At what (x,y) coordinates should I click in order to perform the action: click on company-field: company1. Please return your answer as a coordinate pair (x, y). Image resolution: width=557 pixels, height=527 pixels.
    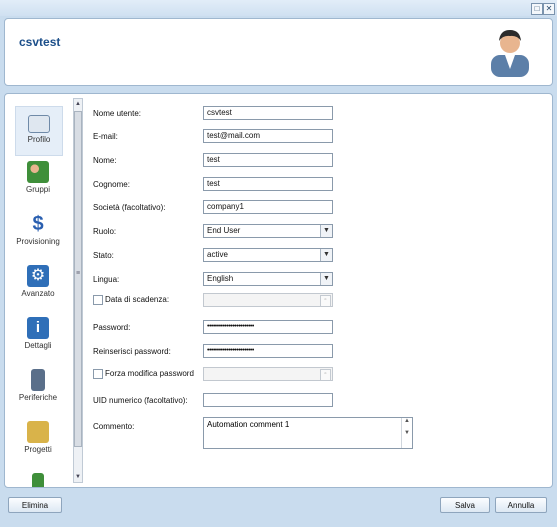
    Looking at the image, I should click on (268, 207).